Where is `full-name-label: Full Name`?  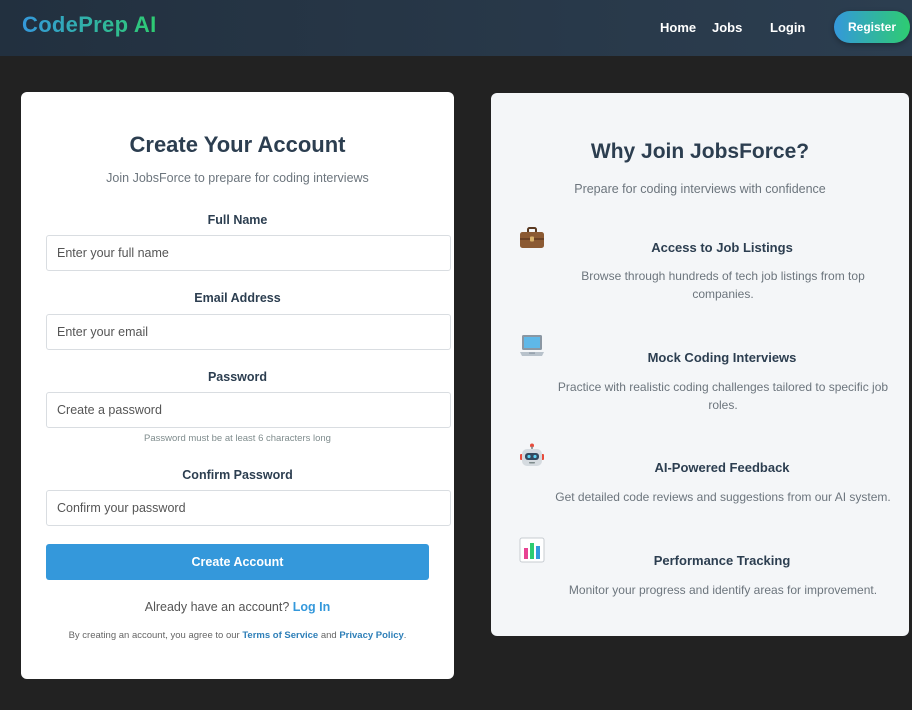
full-name-label: Full Name is located at coordinates (237, 220).